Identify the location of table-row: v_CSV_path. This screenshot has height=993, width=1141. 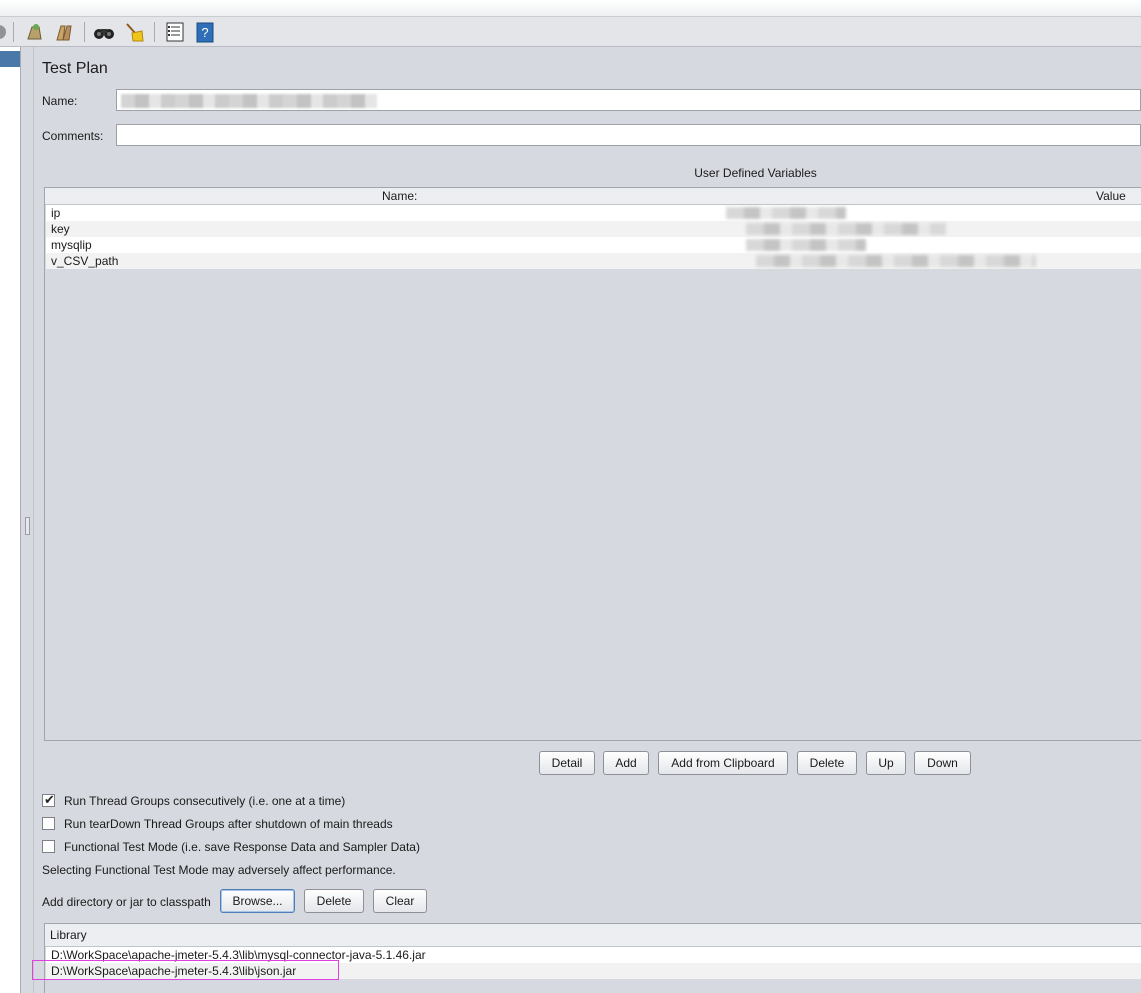
(593, 261).